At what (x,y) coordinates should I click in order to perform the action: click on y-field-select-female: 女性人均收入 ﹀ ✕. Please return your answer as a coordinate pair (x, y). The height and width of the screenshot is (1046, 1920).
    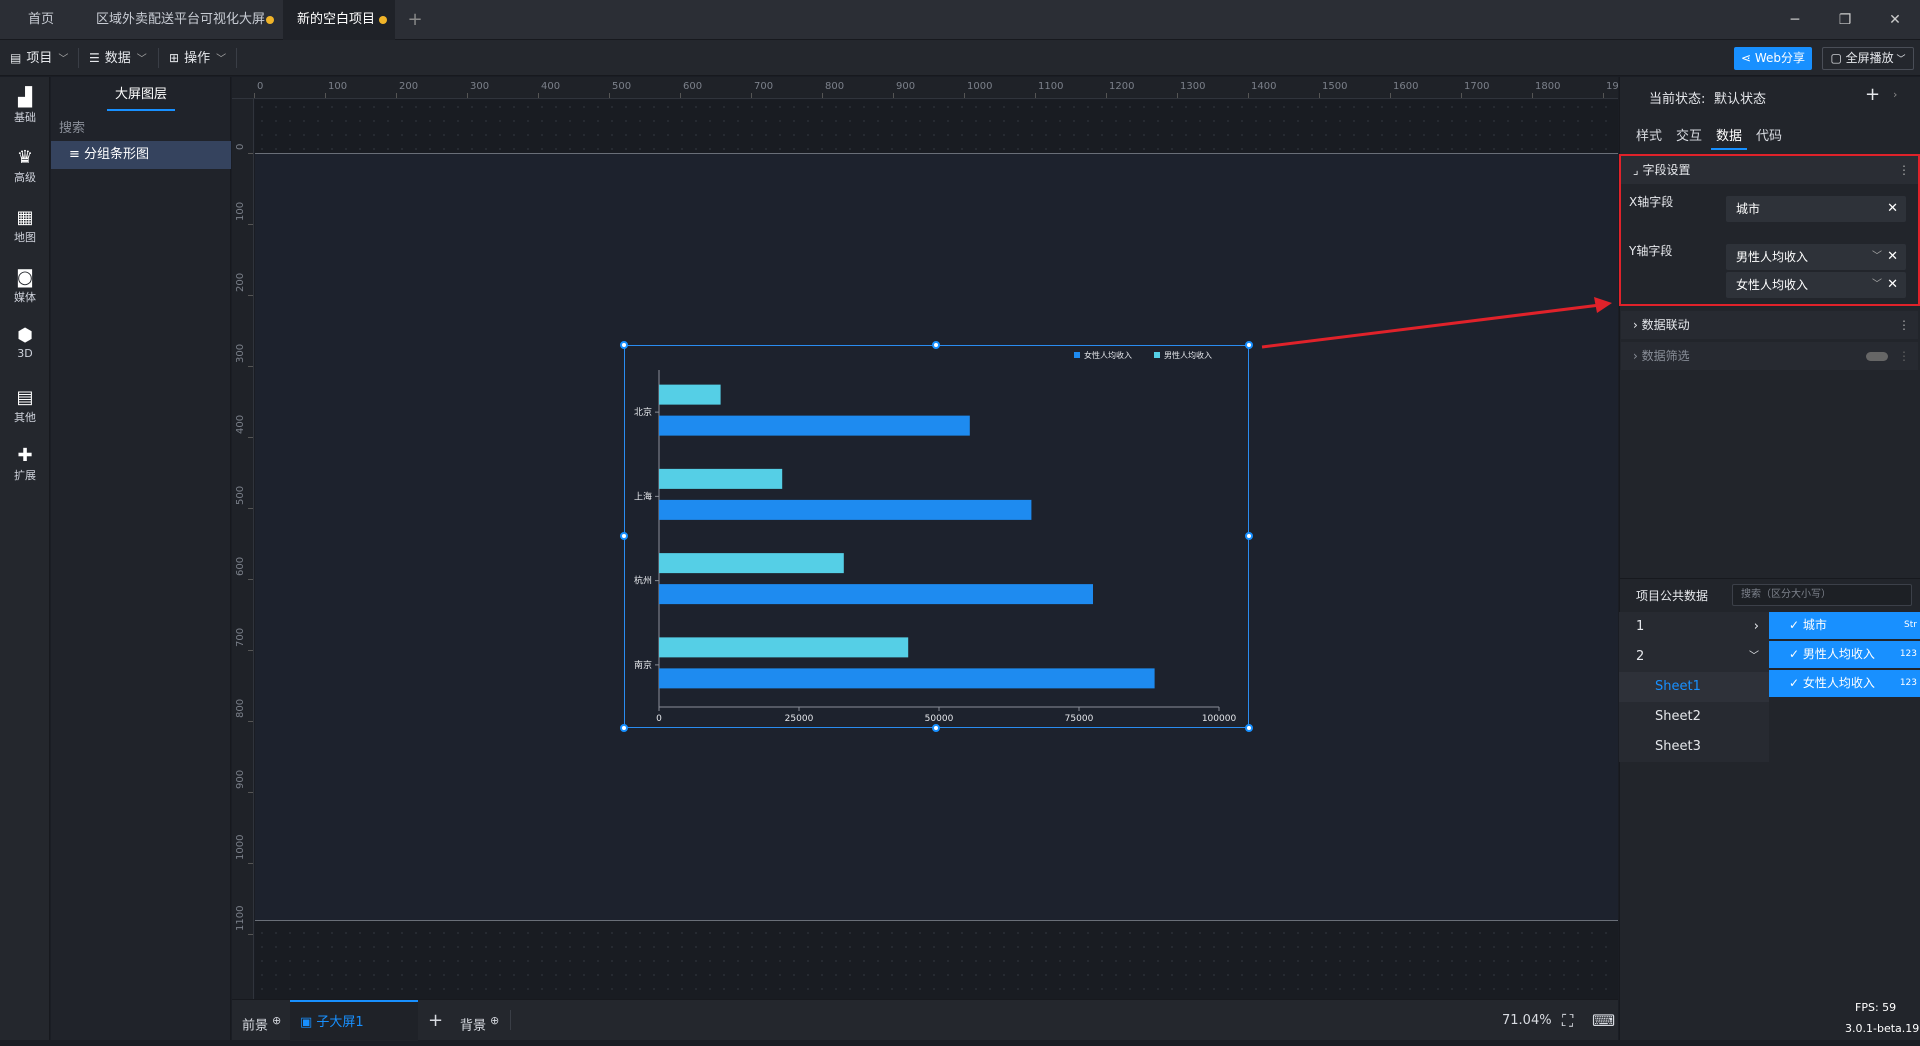
    Looking at the image, I should click on (1816, 285).